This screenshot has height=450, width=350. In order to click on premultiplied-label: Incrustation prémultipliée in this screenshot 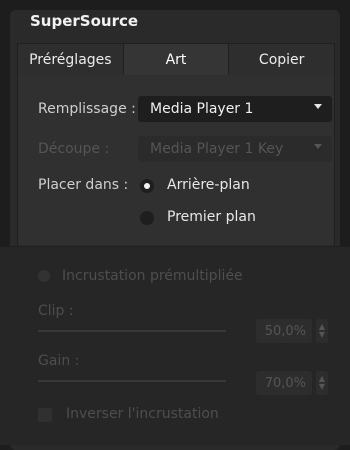, I will do `click(152, 276)`.